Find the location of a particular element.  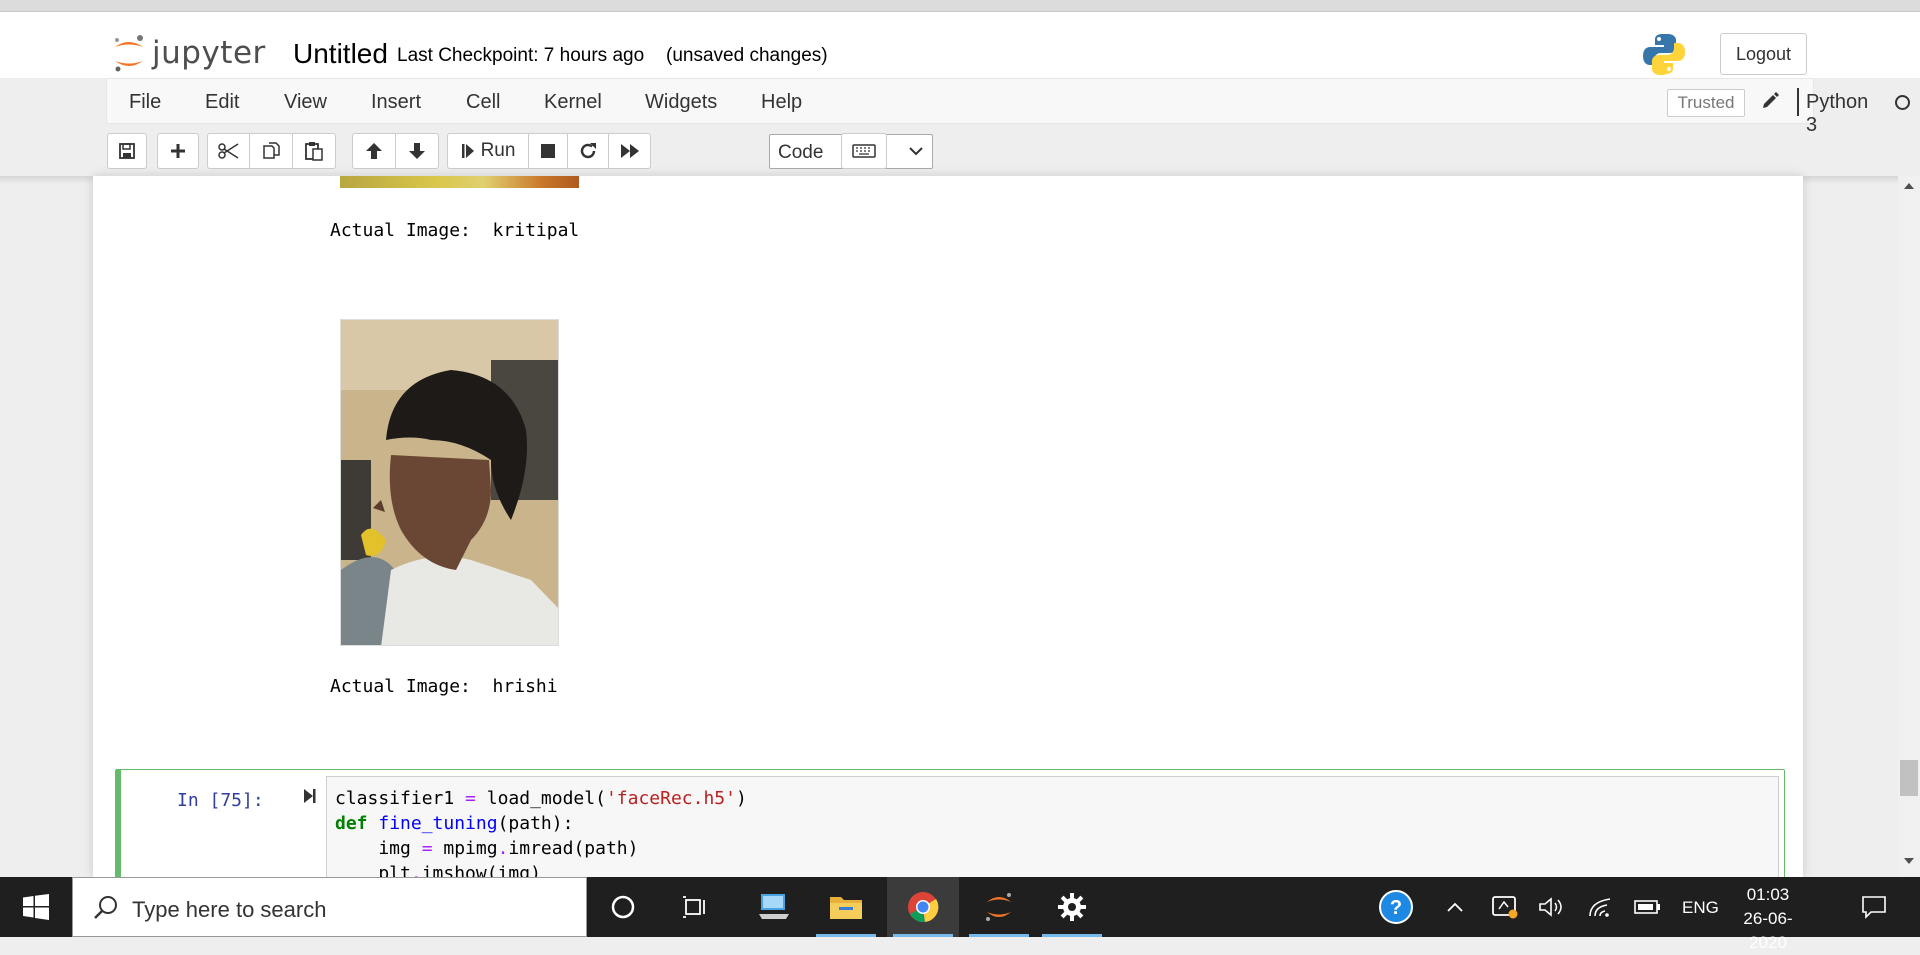

kernel-idle-icon is located at coordinates (1902, 102).